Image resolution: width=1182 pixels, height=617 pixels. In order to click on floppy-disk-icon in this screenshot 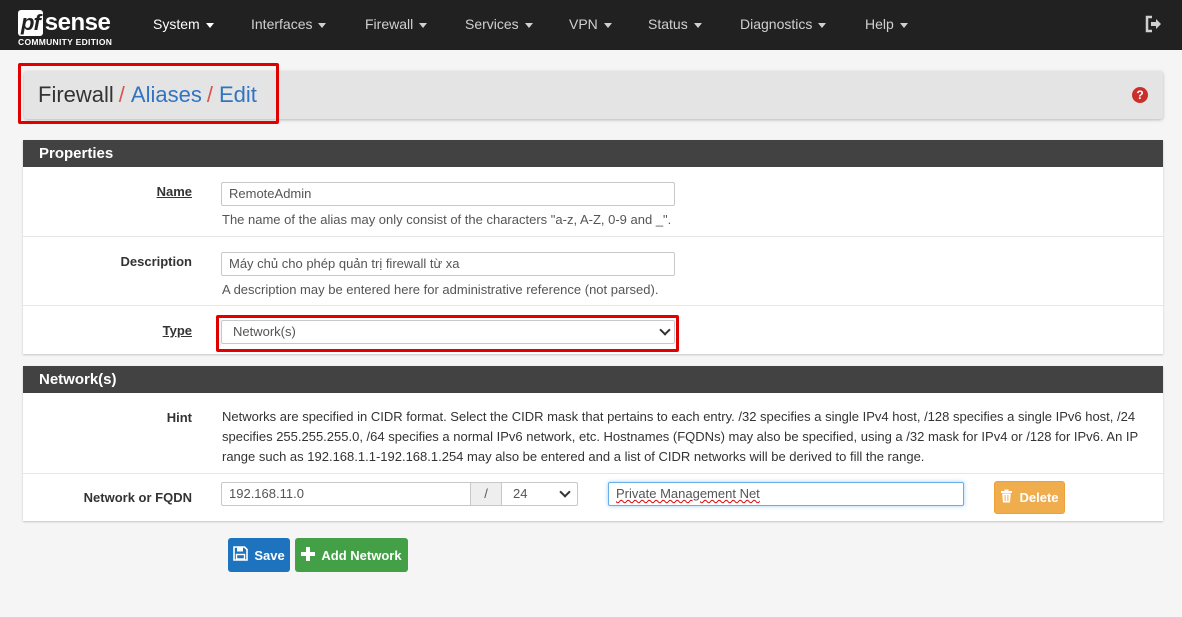, I will do `click(241, 555)`.